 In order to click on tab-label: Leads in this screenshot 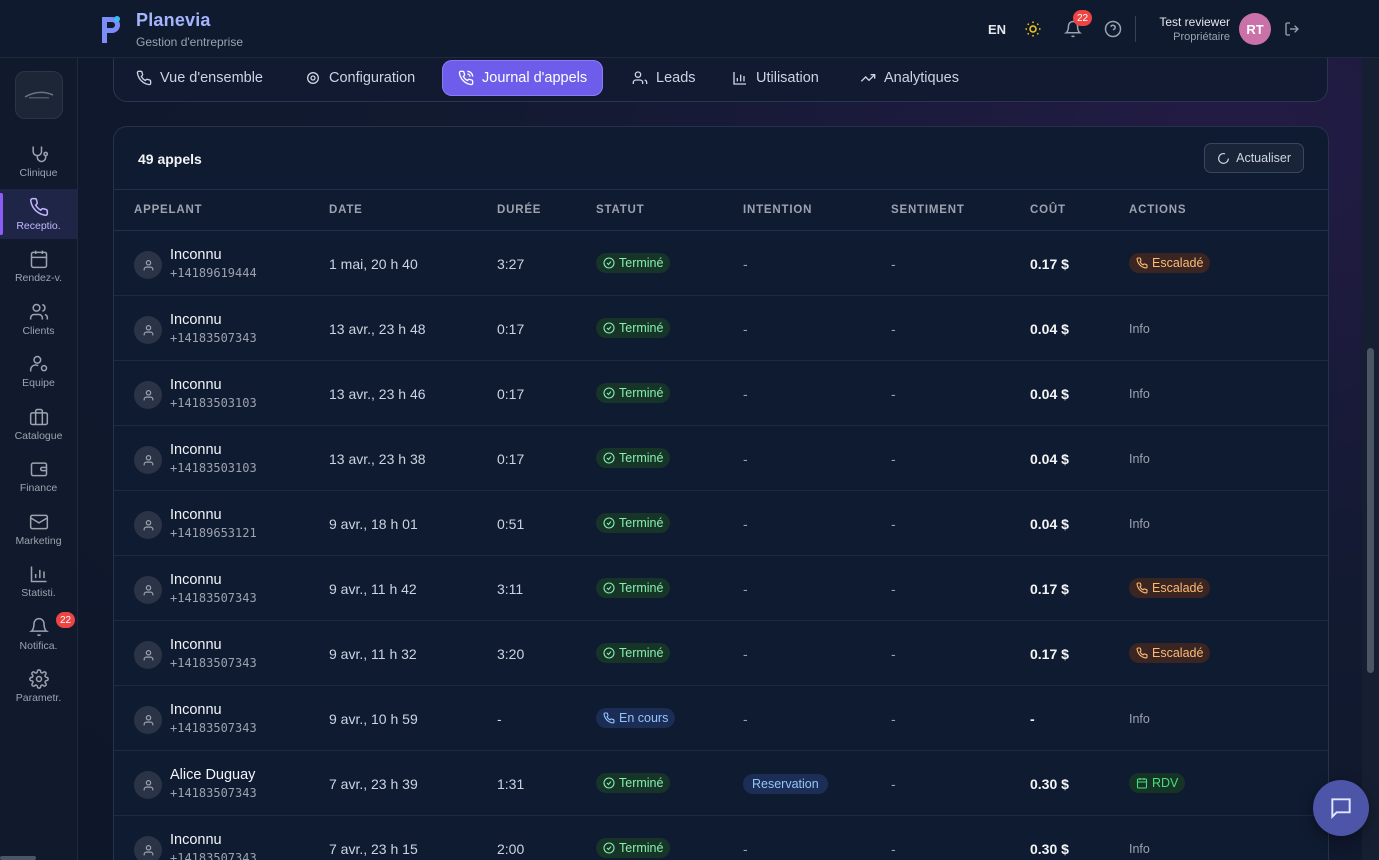, I will do `click(676, 78)`.